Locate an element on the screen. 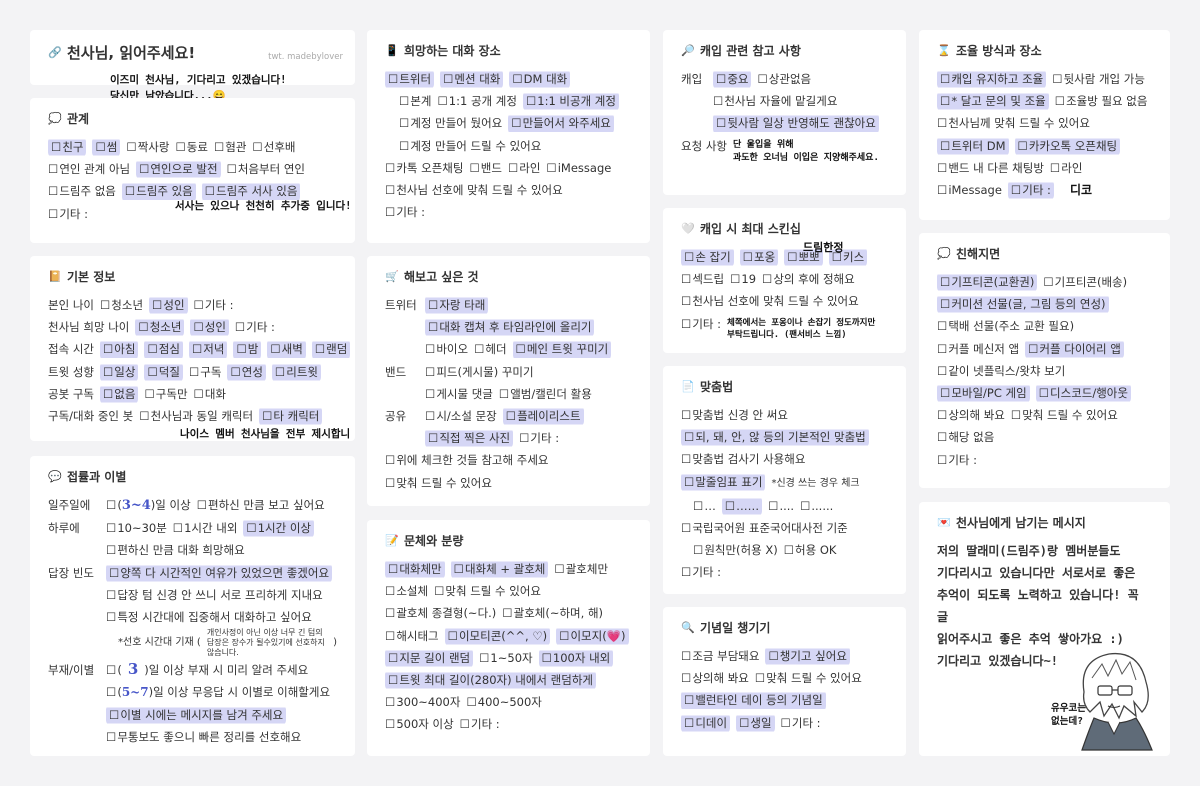  option-header: 헤더 is located at coordinates (490, 349).